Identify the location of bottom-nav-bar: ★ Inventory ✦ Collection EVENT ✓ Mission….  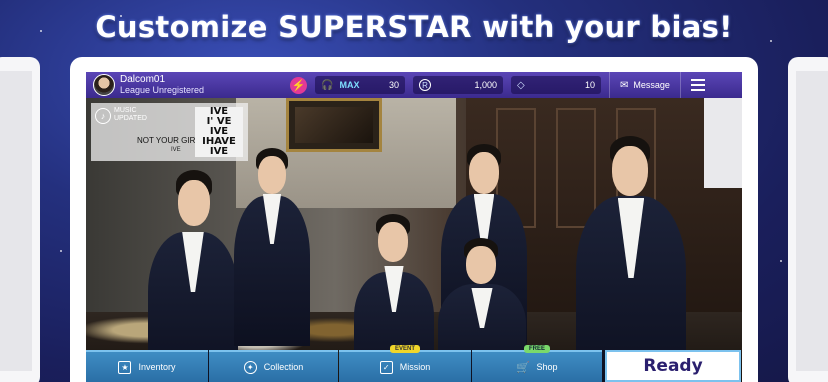
(414, 363).